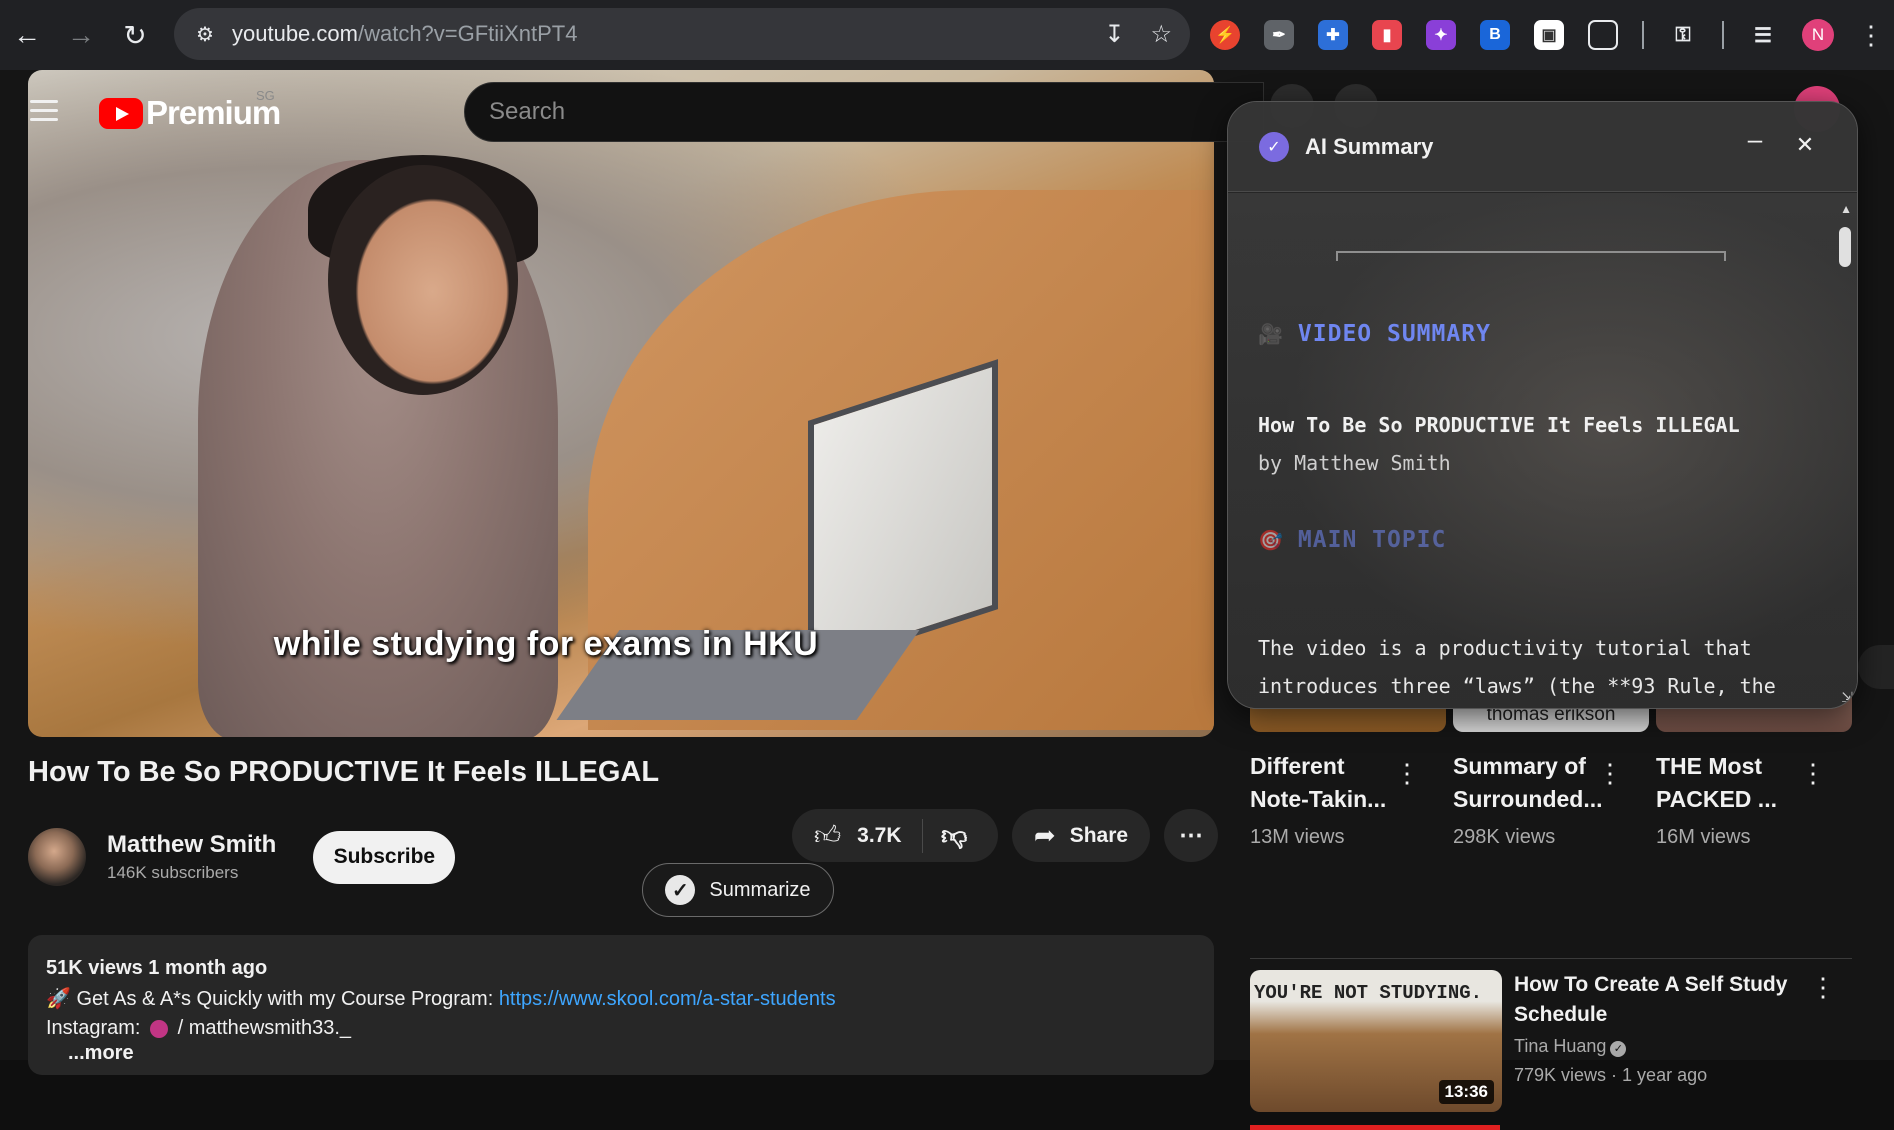 Image resolution: width=1894 pixels, height=1130 pixels. What do you see at coordinates (1551, 958) in the screenshot?
I see `sidebar-divider` at bounding box center [1551, 958].